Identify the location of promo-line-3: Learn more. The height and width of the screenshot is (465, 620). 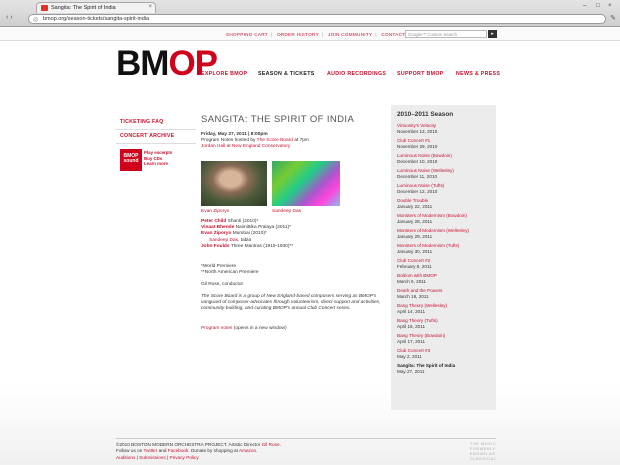
(158, 164).